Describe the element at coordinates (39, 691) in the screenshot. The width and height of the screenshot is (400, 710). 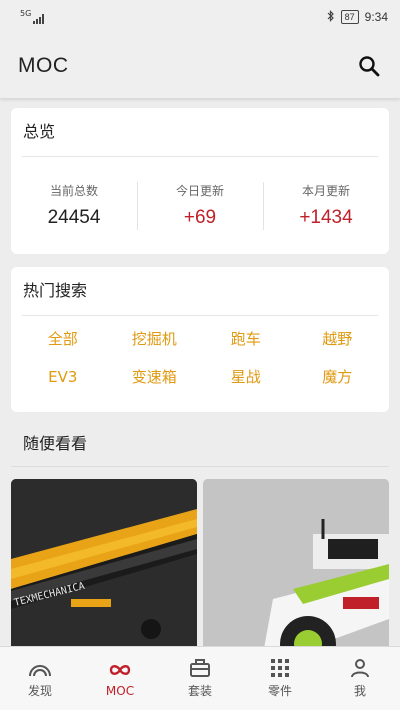
I see `nav-discover-label: 发现` at that location.